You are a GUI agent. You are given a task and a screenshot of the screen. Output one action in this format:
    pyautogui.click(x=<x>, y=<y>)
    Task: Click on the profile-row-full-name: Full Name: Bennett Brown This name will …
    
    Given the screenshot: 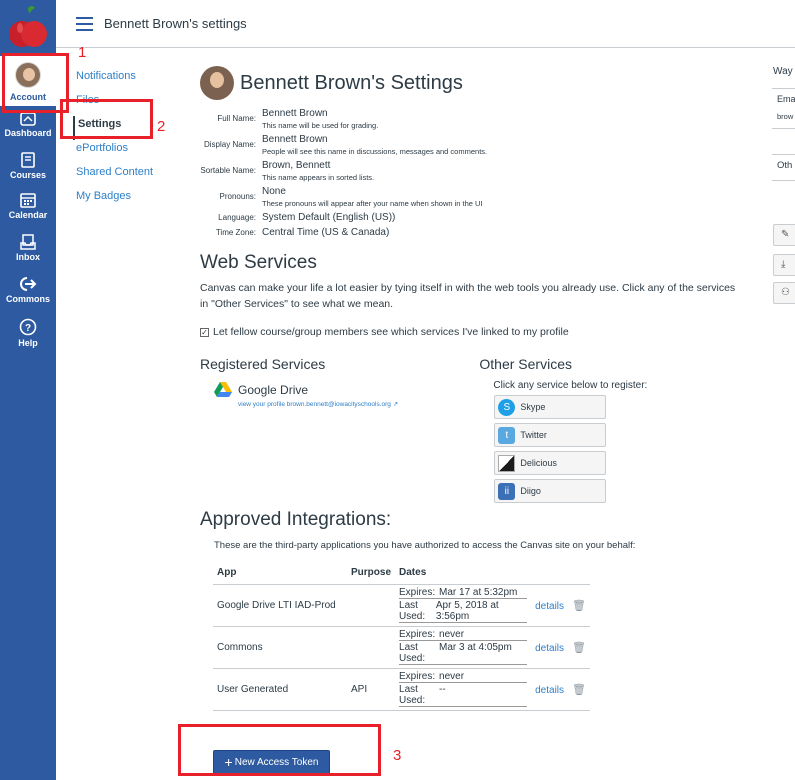 What is the action you would take?
    pyautogui.click(x=472, y=119)
    